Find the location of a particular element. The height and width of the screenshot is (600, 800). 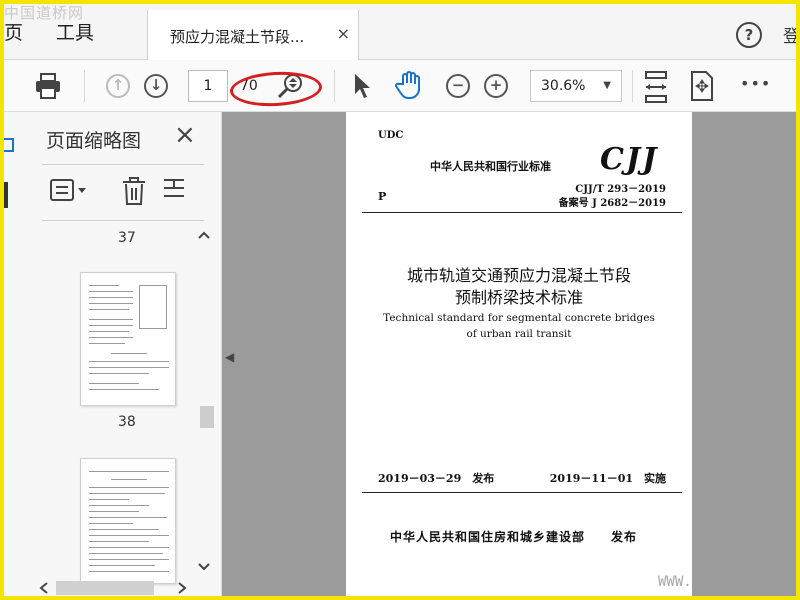

page-number-input: 1 is located at coordinates (208, 86).